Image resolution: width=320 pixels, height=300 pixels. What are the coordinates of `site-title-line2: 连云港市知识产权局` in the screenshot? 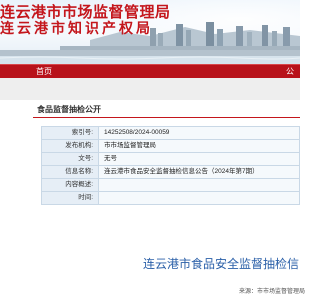 It's located at (76, 29).